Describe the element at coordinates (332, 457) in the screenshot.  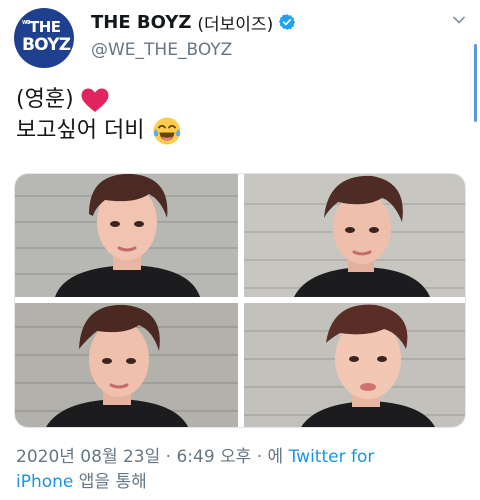
I see `source-link-part-1: Twitter for` at that location.